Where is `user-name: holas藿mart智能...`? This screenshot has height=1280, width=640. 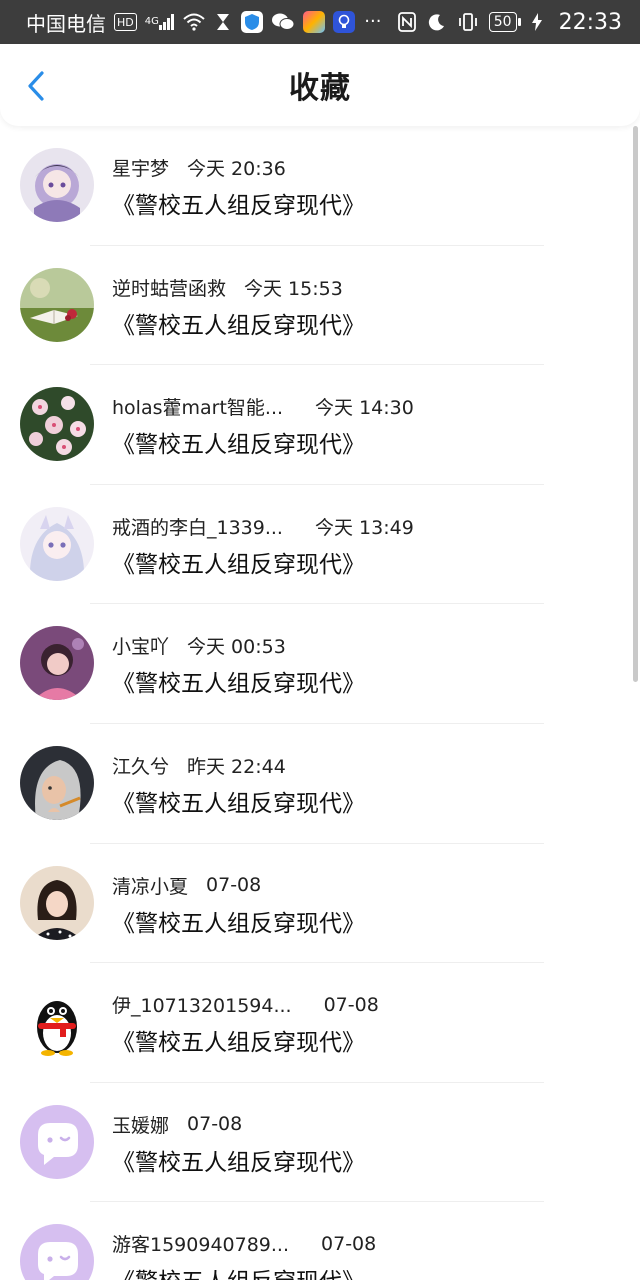 user-name: holas藿mart智能... is located at coordinates (198, 408).